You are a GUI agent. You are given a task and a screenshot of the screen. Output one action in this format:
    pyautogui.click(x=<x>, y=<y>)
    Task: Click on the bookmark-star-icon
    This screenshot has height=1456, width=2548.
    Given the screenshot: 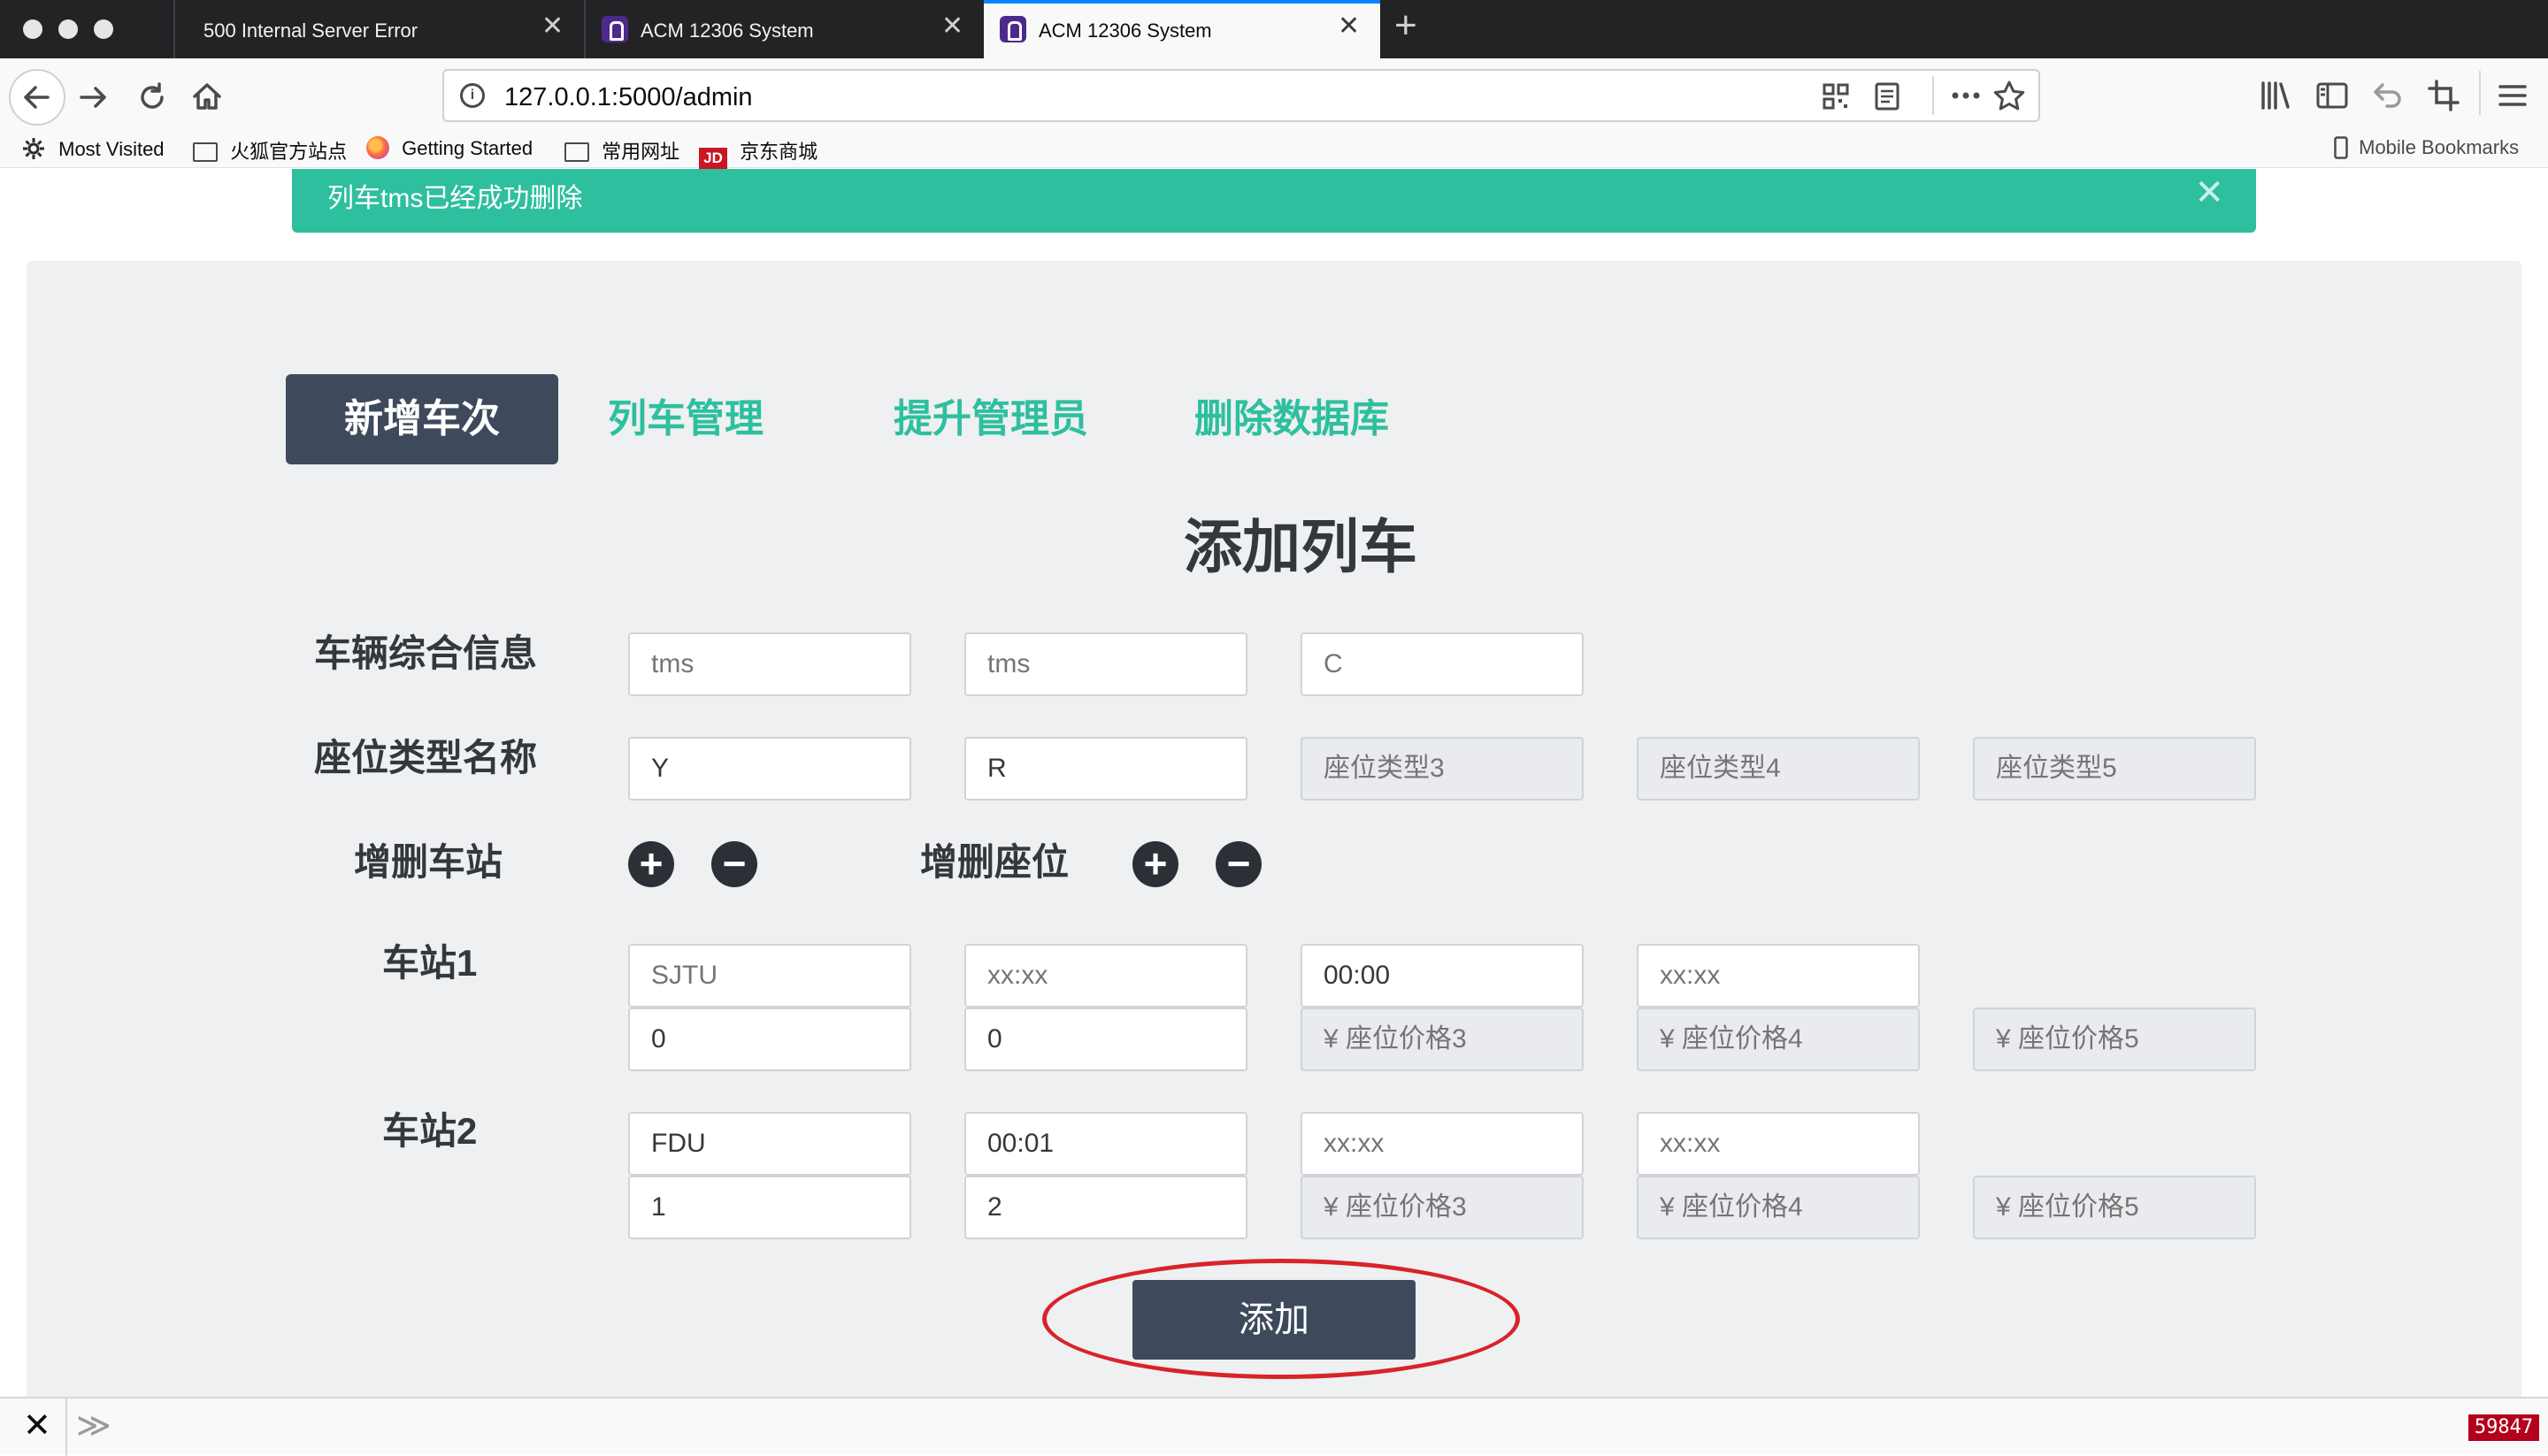 What is the action you would take?
    pyautogui.click(x=2009, y=96)
    